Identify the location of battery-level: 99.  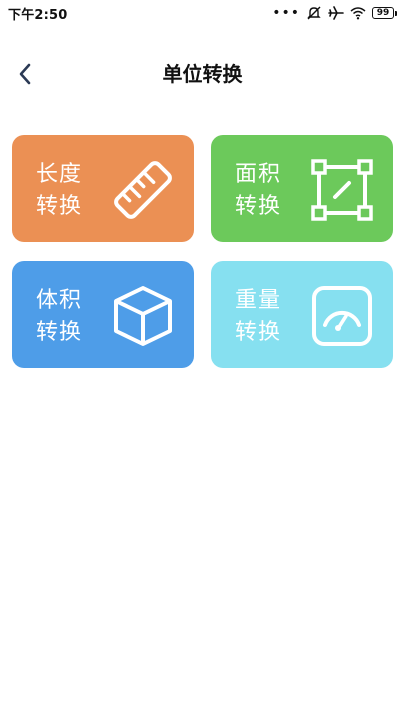
(383, 13).